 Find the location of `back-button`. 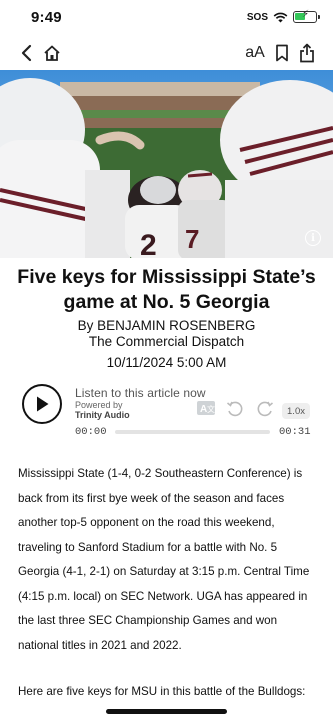

back-button is located at coordinates (26, 53).